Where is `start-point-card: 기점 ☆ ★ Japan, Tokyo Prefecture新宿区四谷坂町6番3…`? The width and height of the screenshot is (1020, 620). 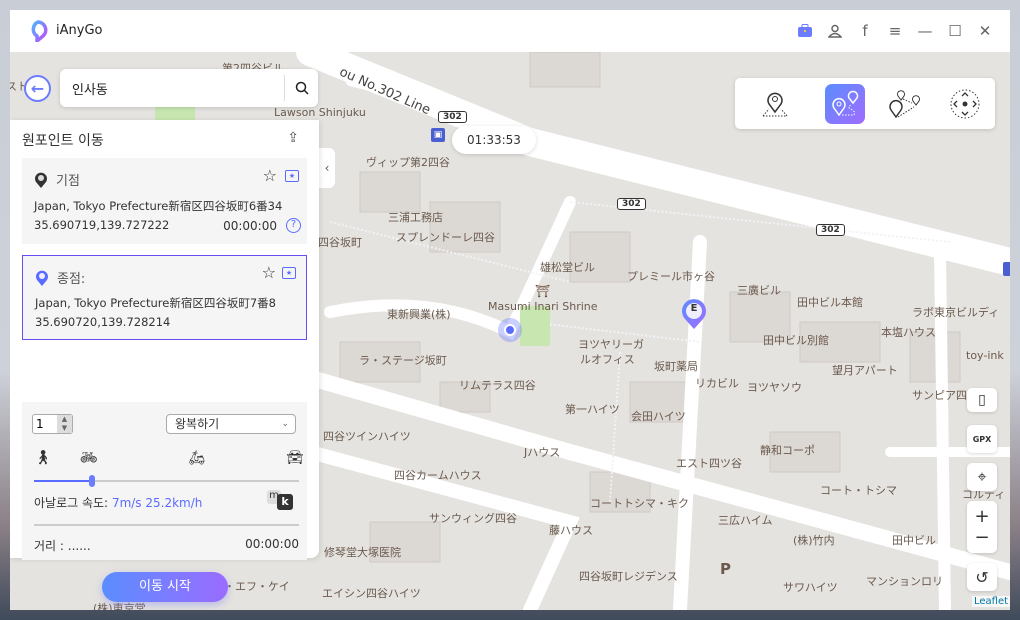
start-point-card: 기점 ☆ ★ Japan, Tokyo Prefecture新宿区四谷坂町6番3… is located at coordinates (164, 201).